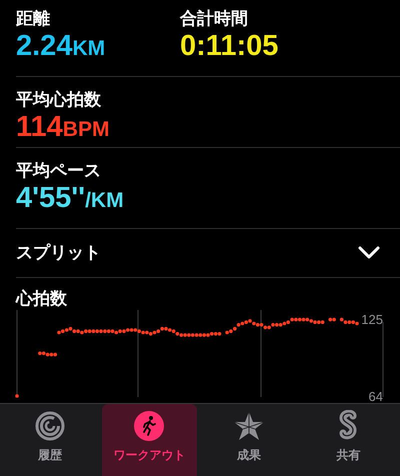  What do you see at coordinates (63, 128) in the screenshot?
I see `metric-value: 114BPM` at bounding box center [63, 128].